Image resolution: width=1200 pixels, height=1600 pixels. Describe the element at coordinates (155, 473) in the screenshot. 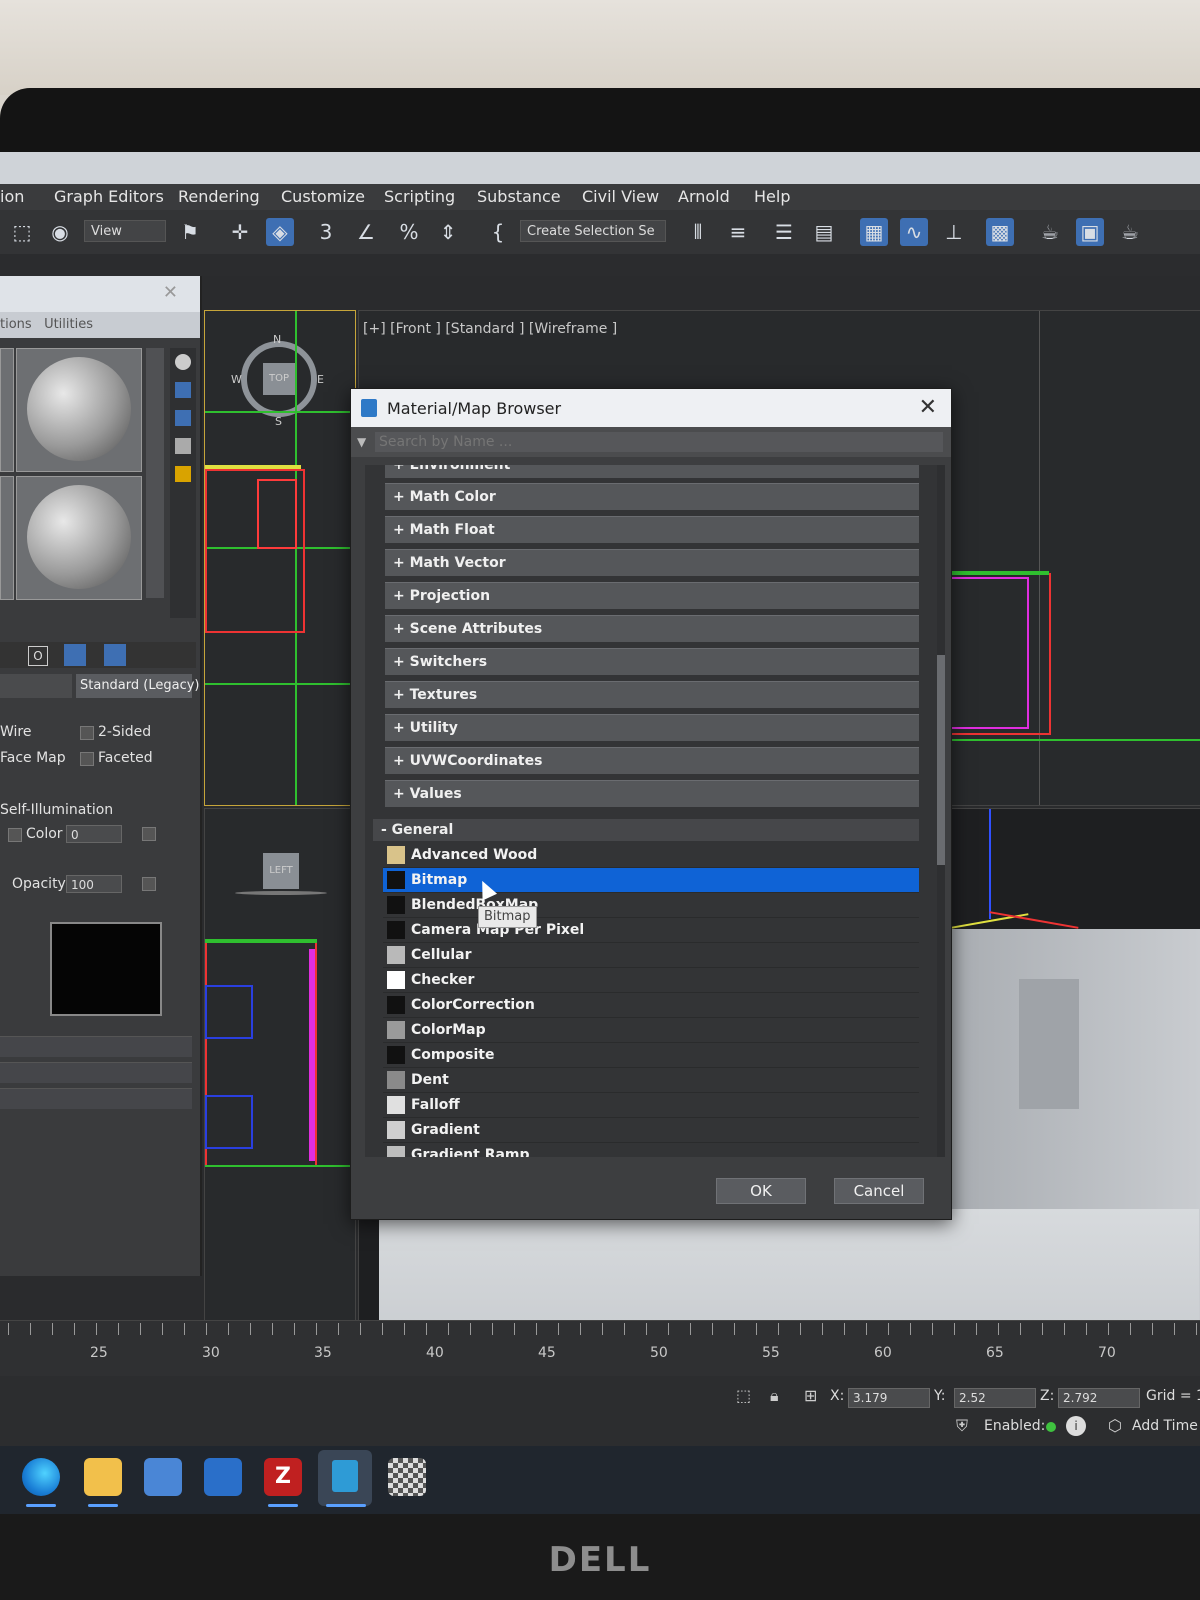

I see `slot-scrollbar` at that location.